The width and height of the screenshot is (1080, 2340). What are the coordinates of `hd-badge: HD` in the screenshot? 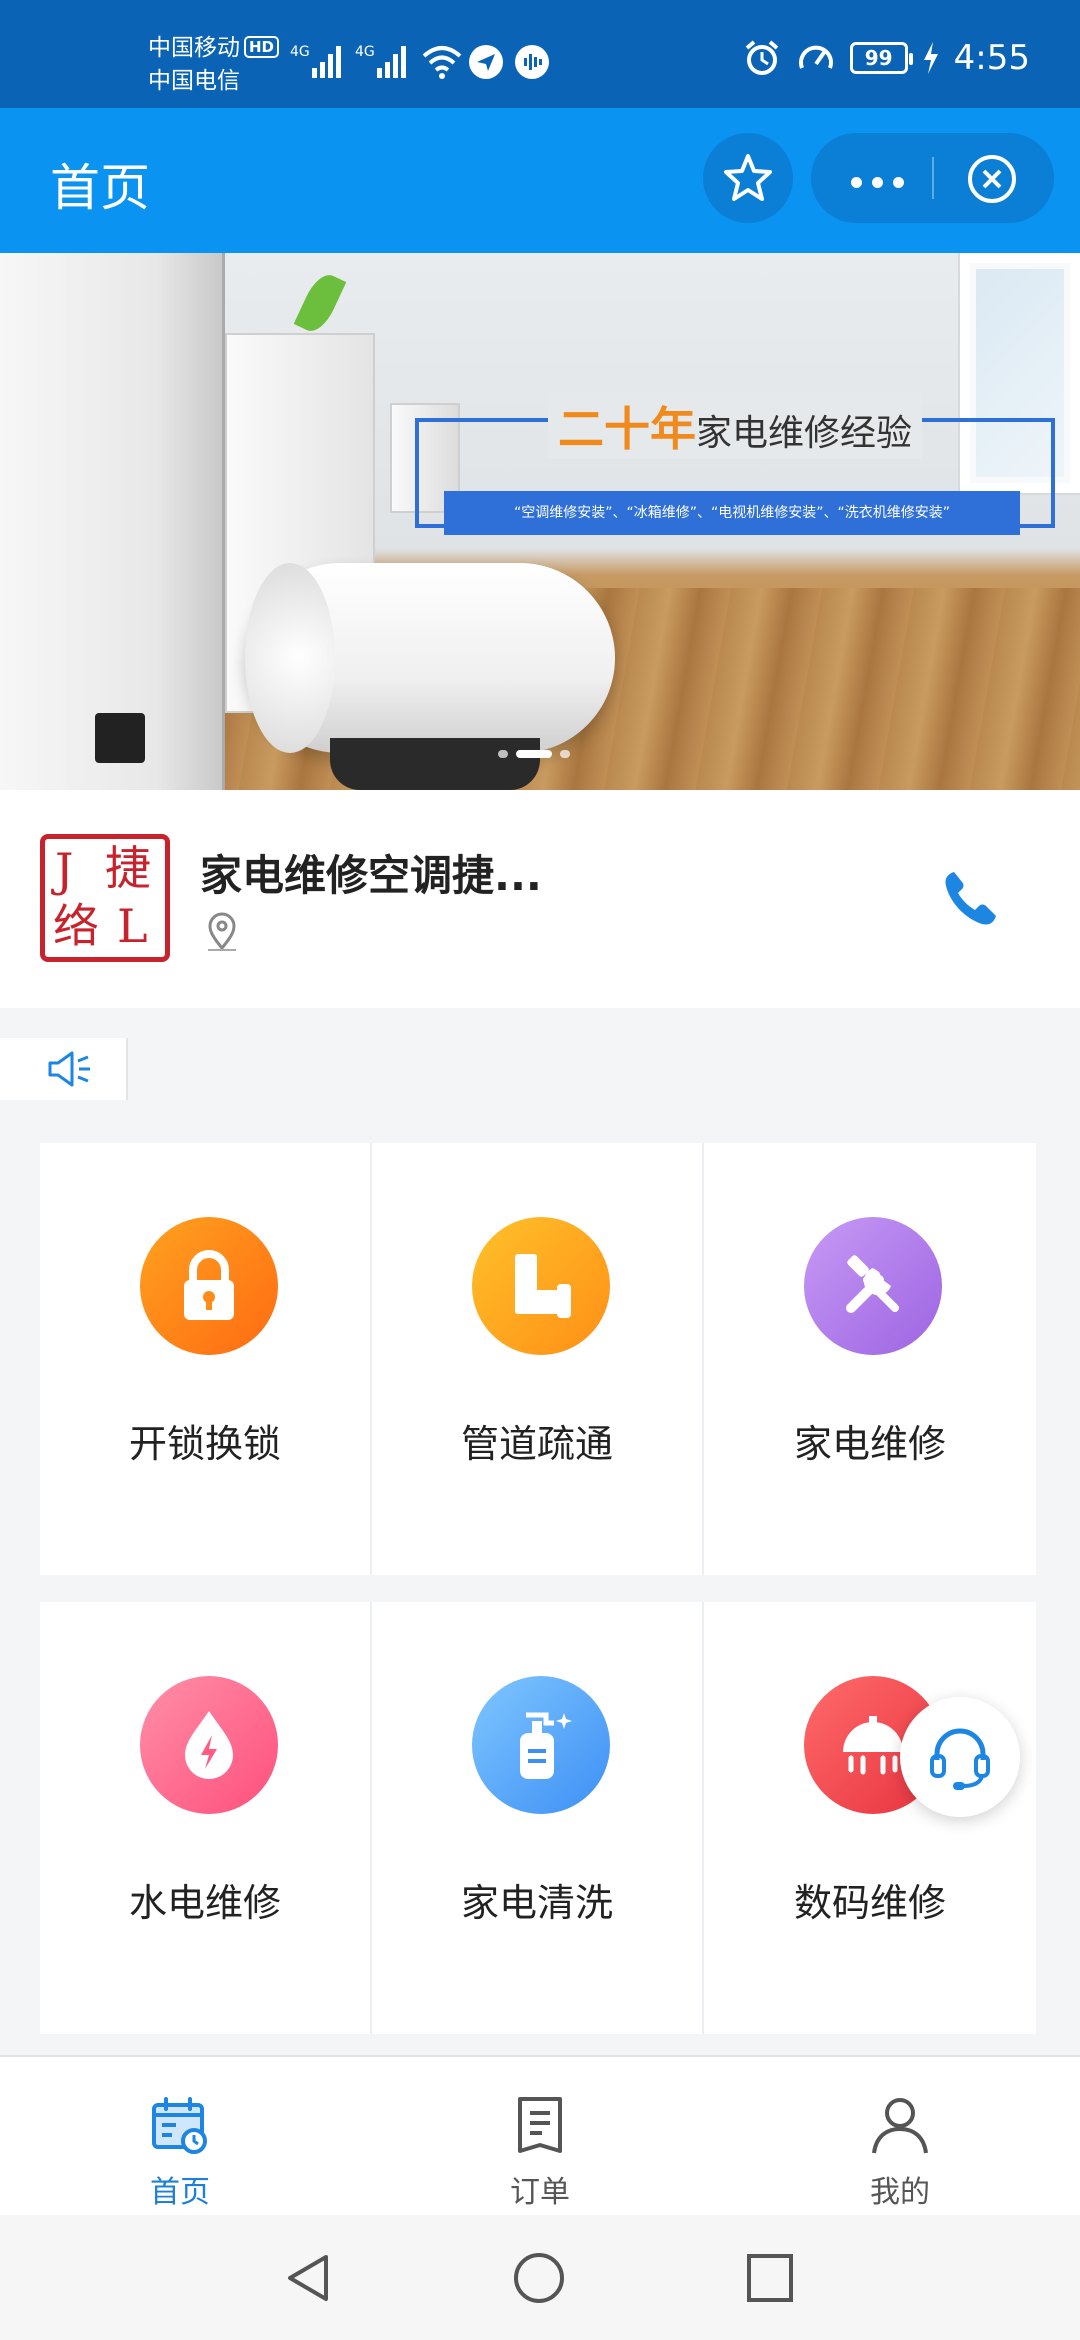 It's located at (262, 47).